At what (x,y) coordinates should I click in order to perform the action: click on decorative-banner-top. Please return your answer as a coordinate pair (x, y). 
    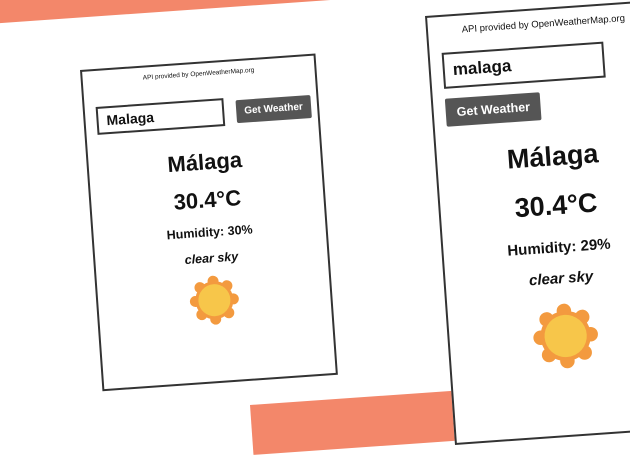
    Looking at the image, I should click on (222, 12).